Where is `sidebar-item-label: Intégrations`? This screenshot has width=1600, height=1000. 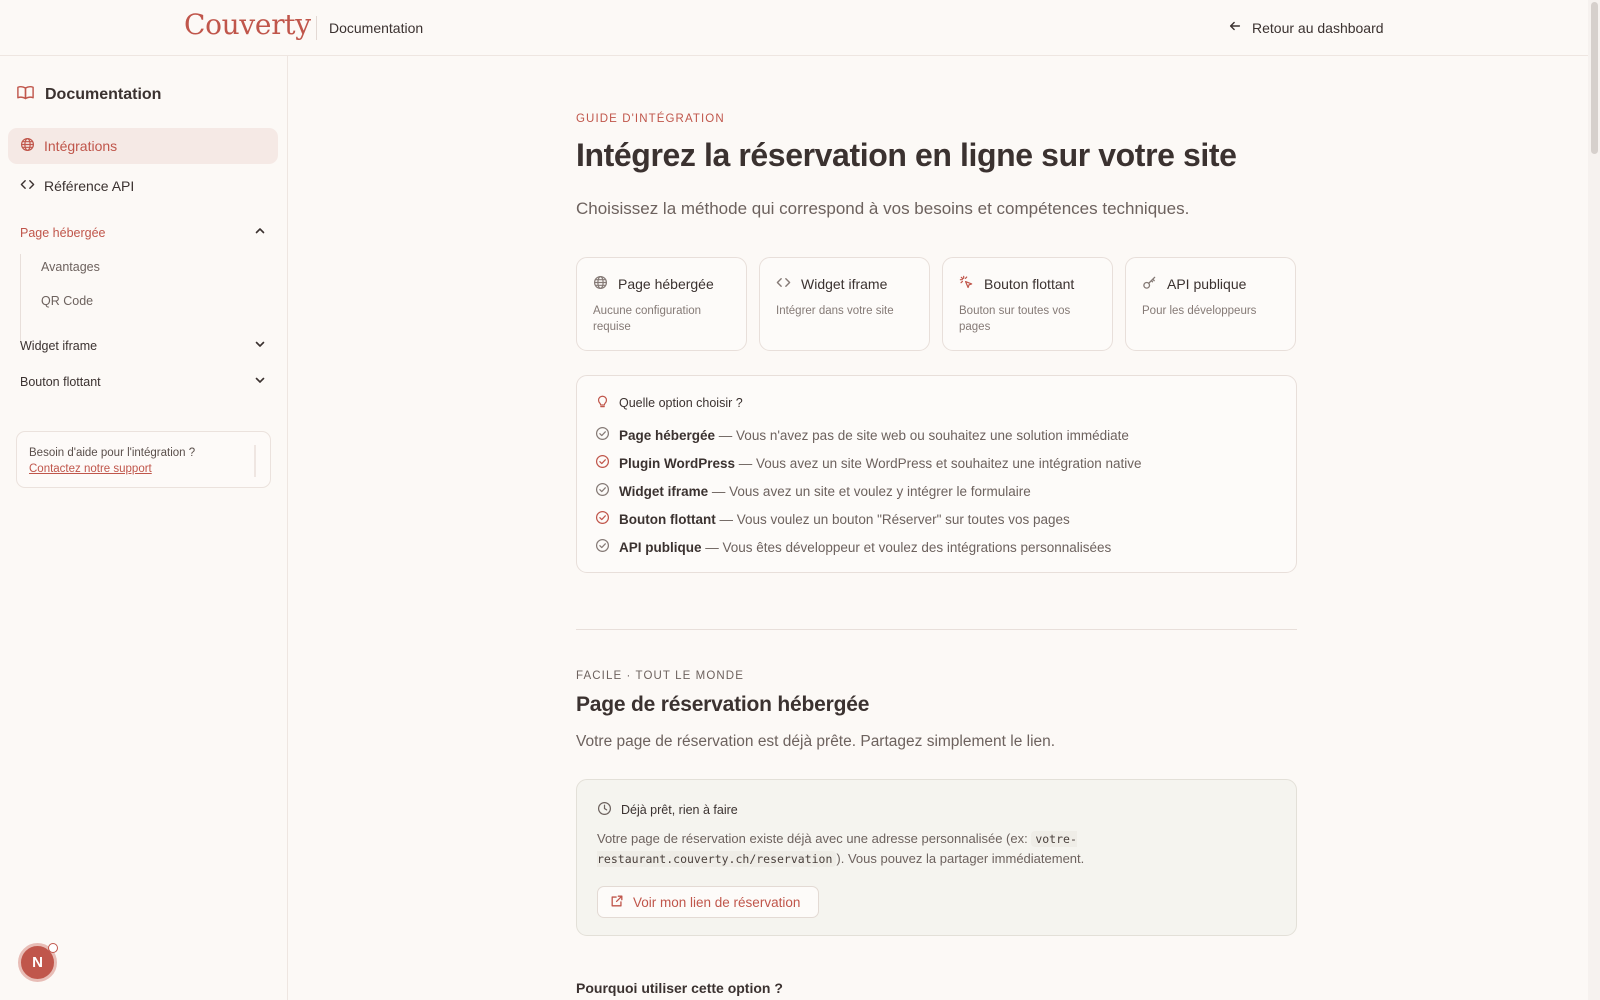 sidebar-item-label: Intégrations is located at coordinates (81, 146).